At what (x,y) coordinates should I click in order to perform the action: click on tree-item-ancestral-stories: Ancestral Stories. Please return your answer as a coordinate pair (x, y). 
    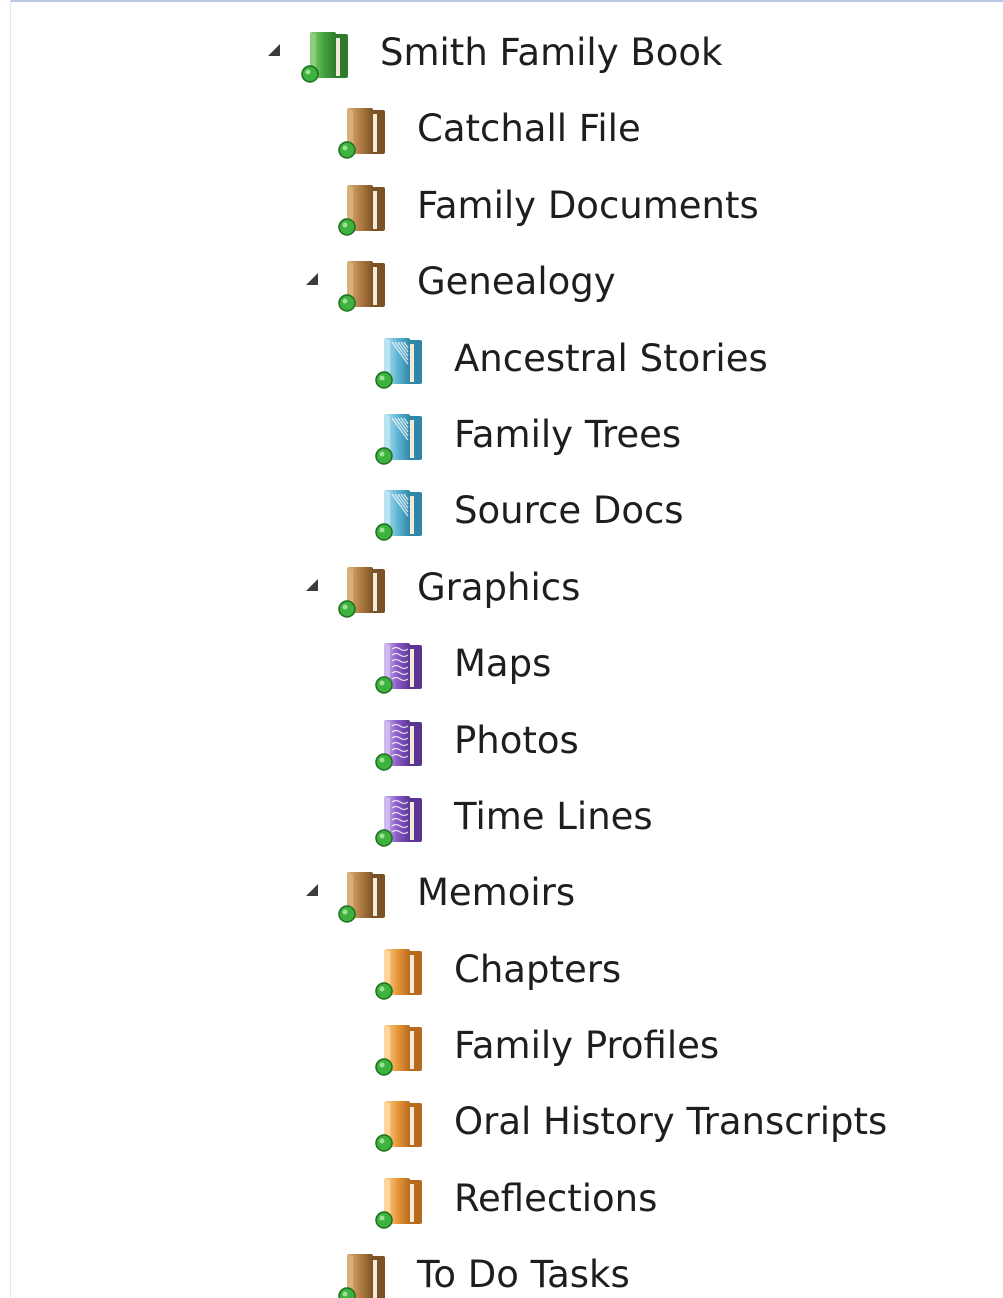
    Looking at the image, I should click on (501, 360).